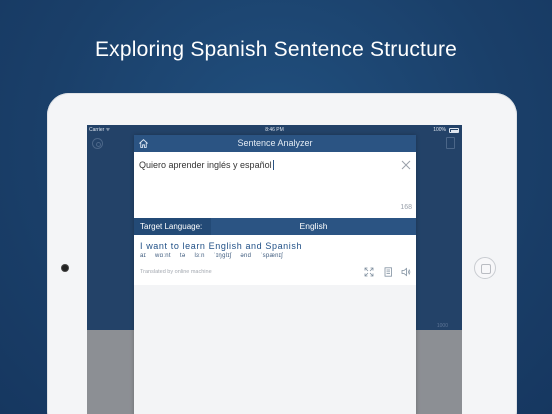  What do you see at coordinates (199, 256) in the screenshot?
I see `phonetic-item: lɜːn` at bounding box center [199, 256].